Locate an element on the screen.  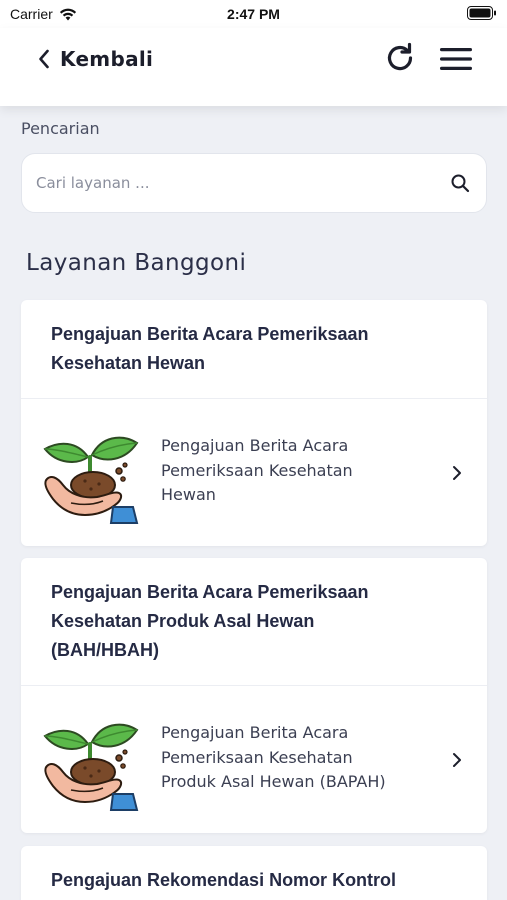
search-box is located at coordinates (254, 183).